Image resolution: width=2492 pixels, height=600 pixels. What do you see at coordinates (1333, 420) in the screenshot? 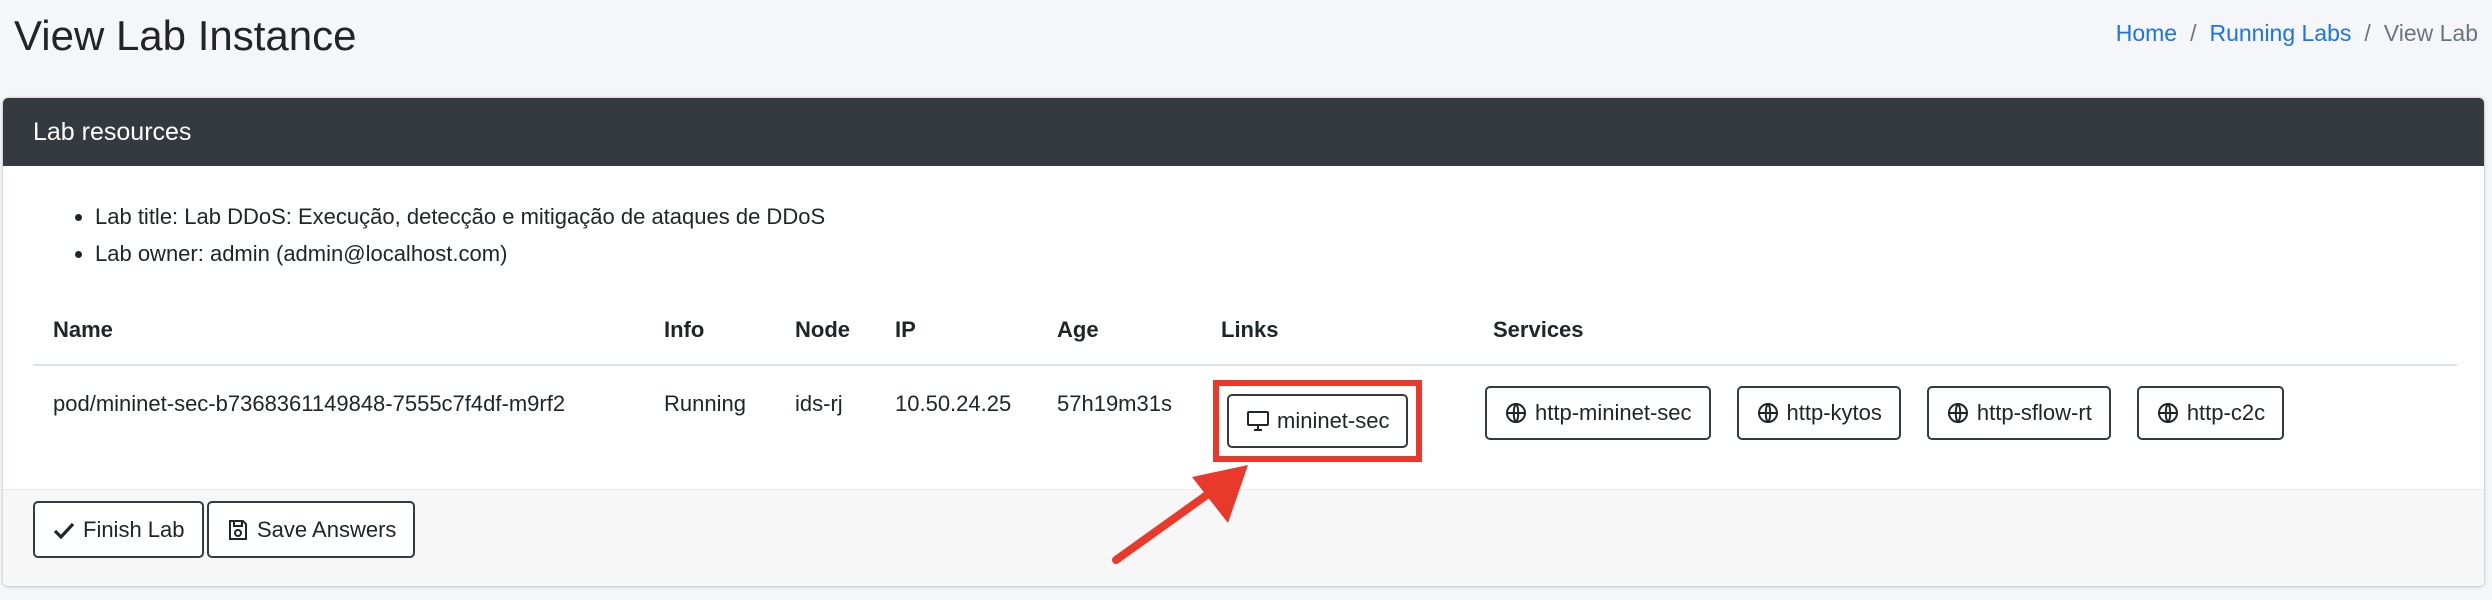
I see `link-label: mininet-sec` at bounding box center [1333, 420].